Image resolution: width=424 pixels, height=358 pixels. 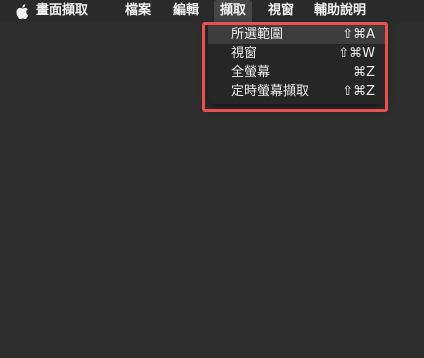 I want to click on menu-item-label: 全螢幕, so click(x=251, y=72).